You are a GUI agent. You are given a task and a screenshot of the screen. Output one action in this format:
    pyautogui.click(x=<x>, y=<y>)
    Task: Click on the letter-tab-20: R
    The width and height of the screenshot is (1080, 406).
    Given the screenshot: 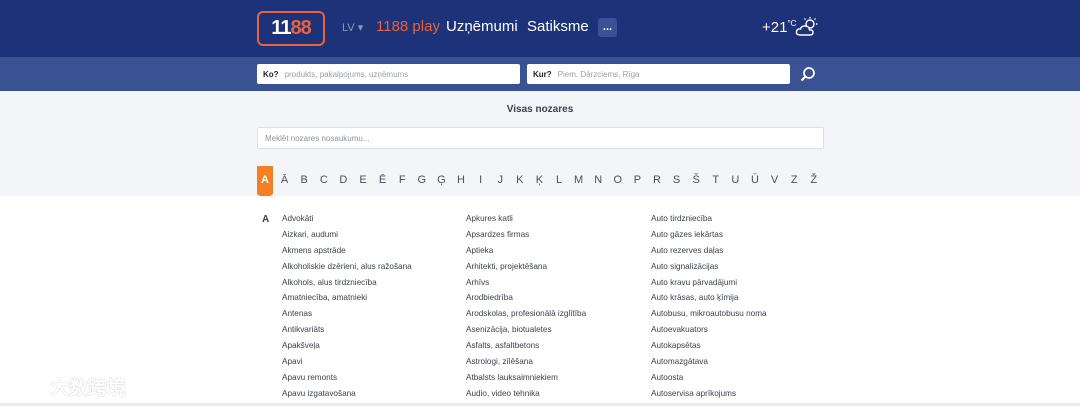 What is the action you would take?
    pyautogui.click(x=657, y=180)
    